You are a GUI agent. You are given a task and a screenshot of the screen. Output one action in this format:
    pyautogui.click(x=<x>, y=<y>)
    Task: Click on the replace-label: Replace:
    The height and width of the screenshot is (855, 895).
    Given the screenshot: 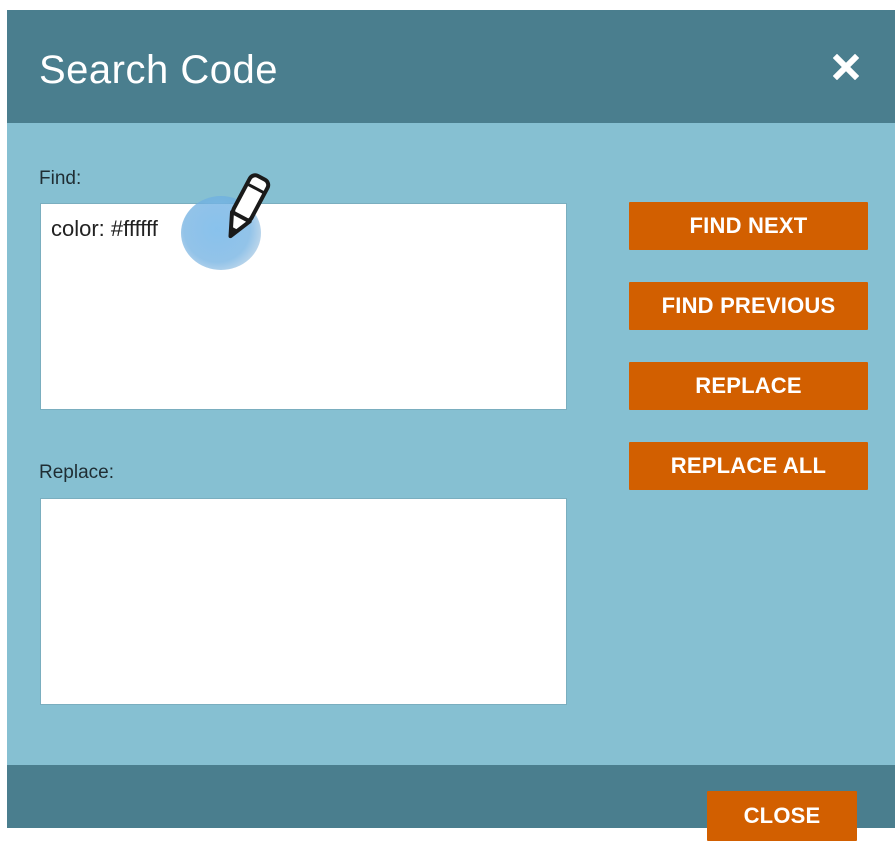 What is the action you would take?
    pyautogui.click(x=76, y=472)
    